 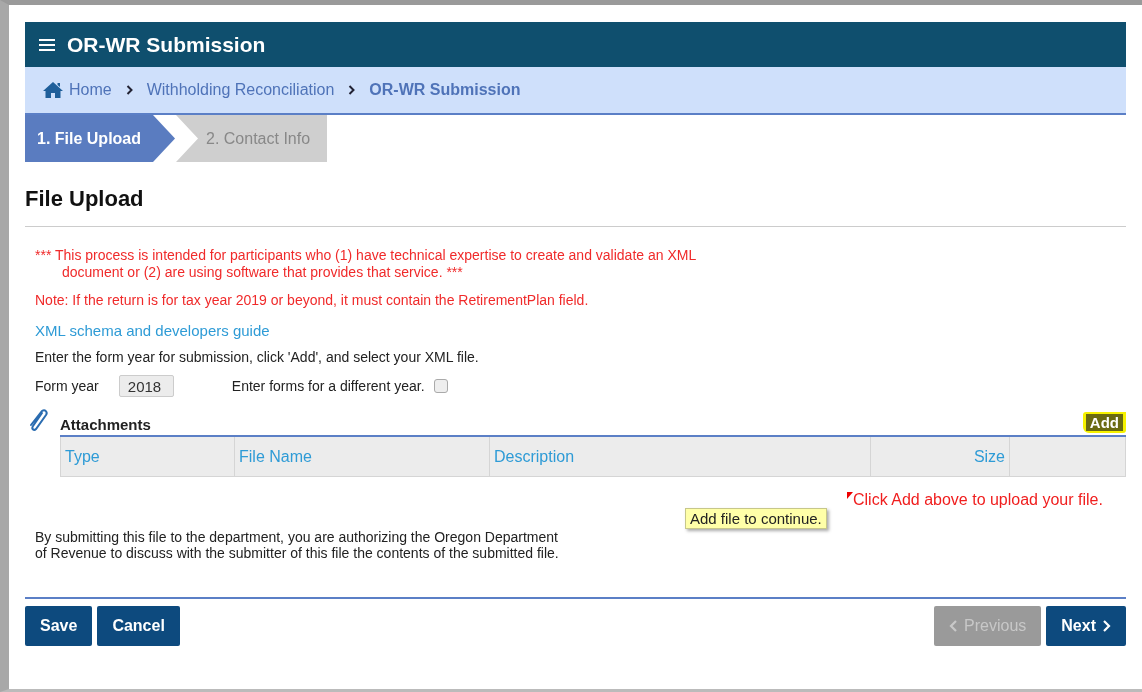 What do you see at coordinates (366, 264) in the screenshot?
I see `warning-text: *** This process is intended for participants who (1) have technical expertise to create and validate an XML document or (2) are using software that provides that service. ***` at bounding box center [366, 264].